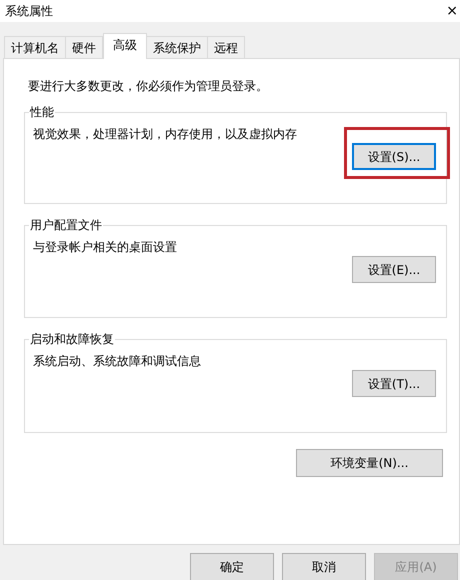 The height and width of the screenshot is (580, 460). What do you see at coordinates (232, 566) in the screenshot?
I see `dialog-button: 确定` at bounding box center [232, 566].